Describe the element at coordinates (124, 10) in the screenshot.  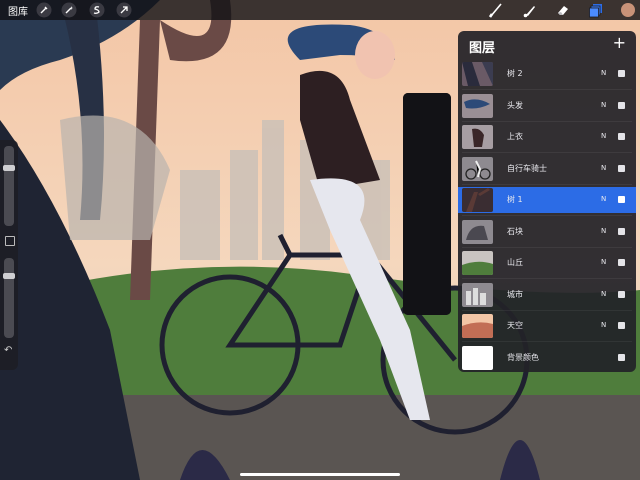
I see `transform-arrow-icon` at that location.